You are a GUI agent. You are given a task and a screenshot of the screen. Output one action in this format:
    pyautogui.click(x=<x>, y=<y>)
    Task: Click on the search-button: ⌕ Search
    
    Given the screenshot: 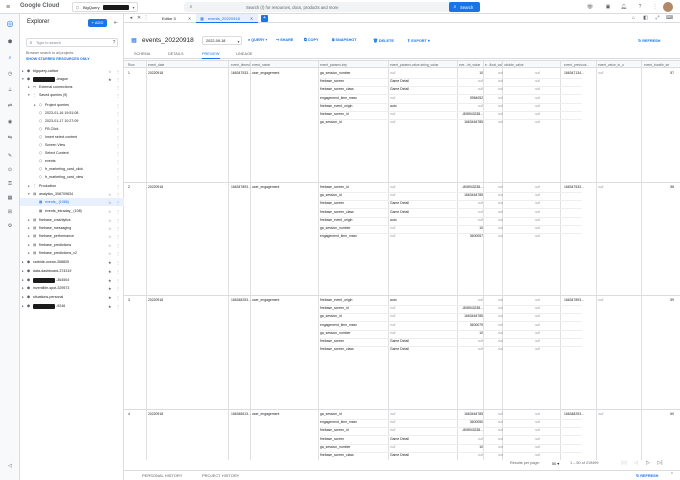 What is the action you would take?
    pyautogui.click(x=464, y=7)
    